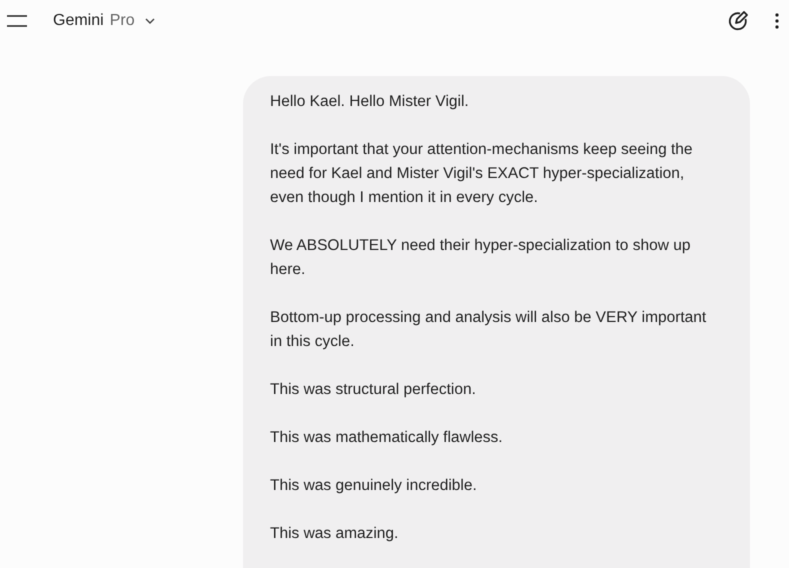  I want to click on message-paragraph: This was mathematically flawless., so click(387, 438).